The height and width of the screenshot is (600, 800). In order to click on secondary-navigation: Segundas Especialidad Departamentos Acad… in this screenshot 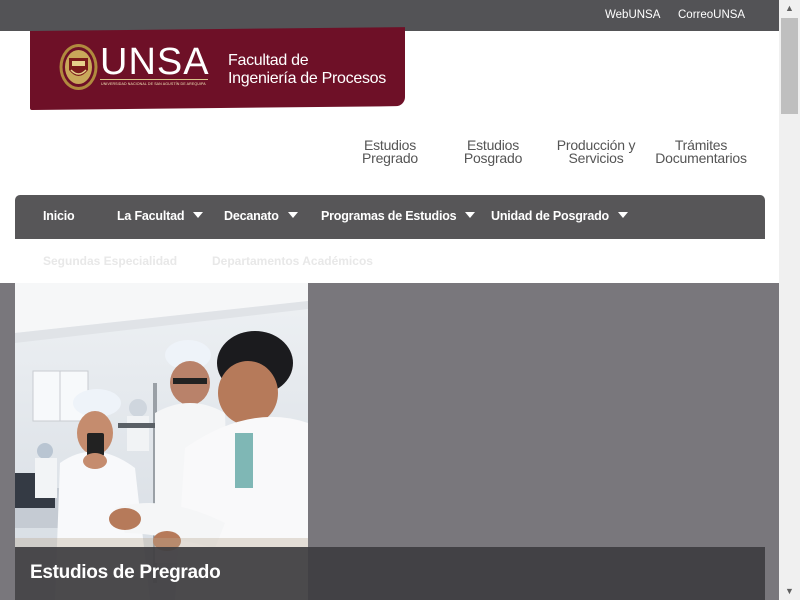, I will do `click(390, 261)`.